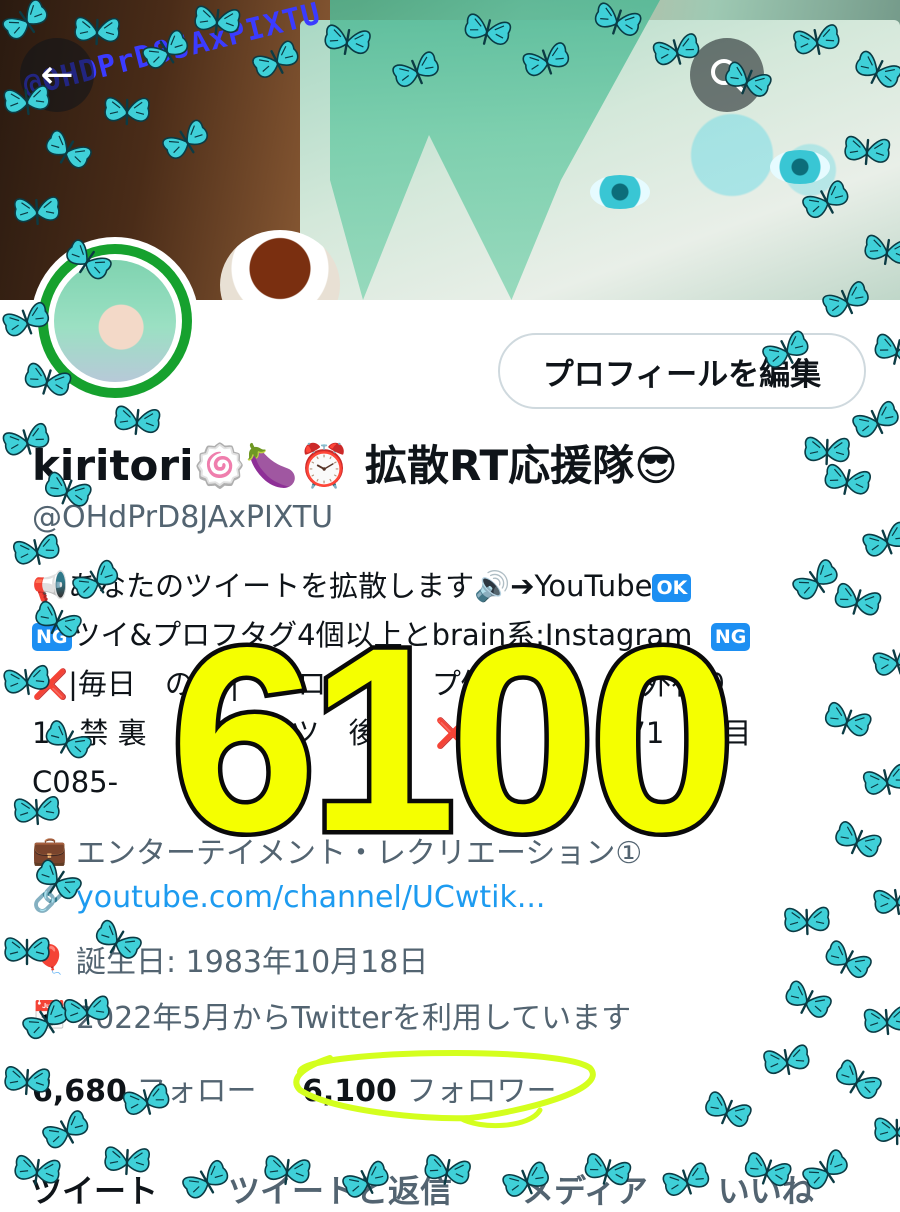 The image size is (900, 1212). What do you see at coordinates (49, 959) in the screenshot?
I see `balloon-icon: 🎈` at bounding box center [49, 959].